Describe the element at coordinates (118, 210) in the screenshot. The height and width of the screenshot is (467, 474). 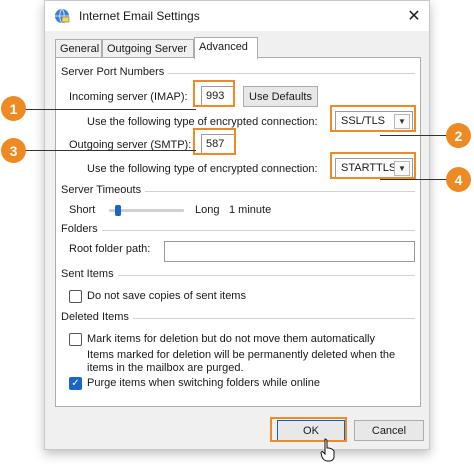
I see `timeout-slider-thumb` at that location.